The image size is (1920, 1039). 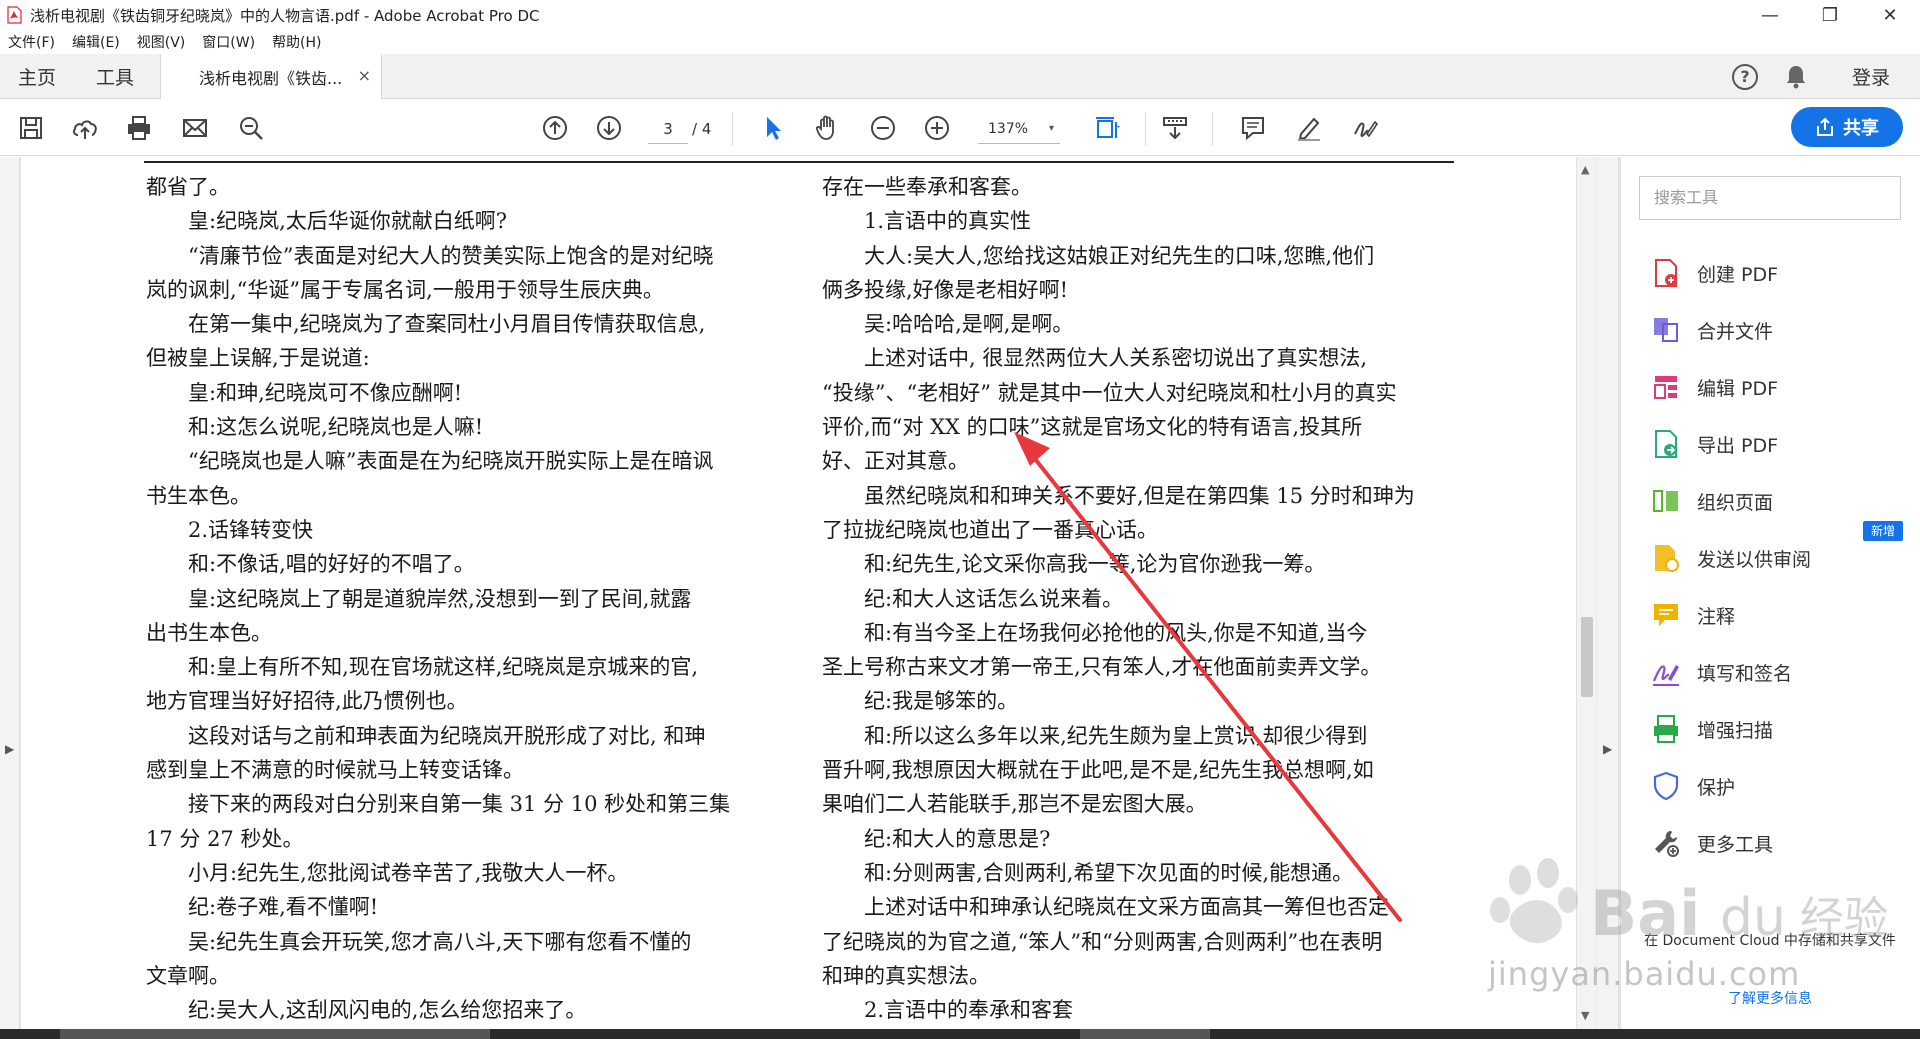 I want to click on upload-cloud-icon, so click(x=85, y=128).